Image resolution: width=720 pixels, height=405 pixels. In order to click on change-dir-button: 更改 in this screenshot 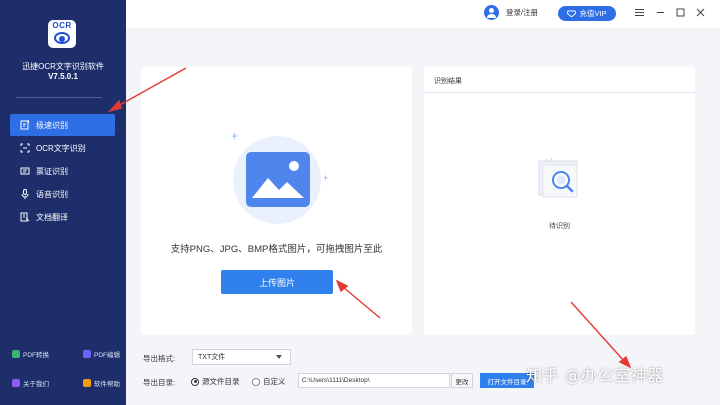, I will do `click(462, 380)`.